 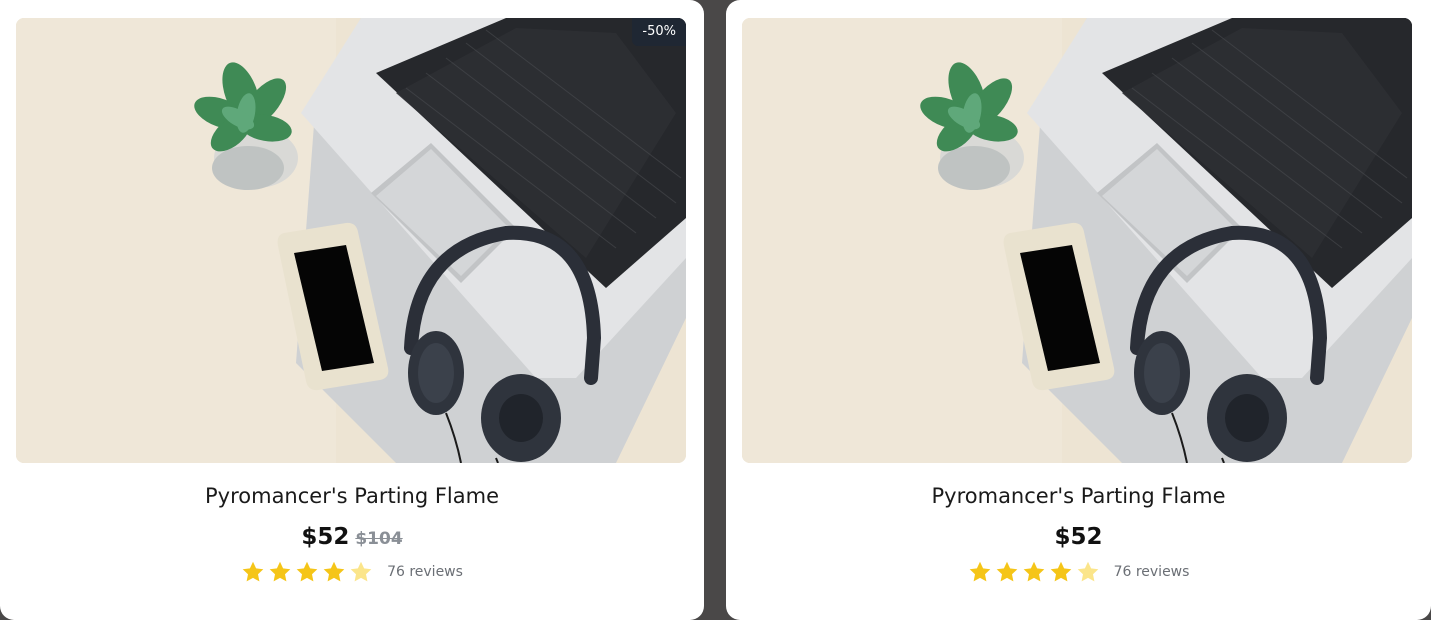 I want to click on discount-badge: -50%, so click(x=659, y=32).